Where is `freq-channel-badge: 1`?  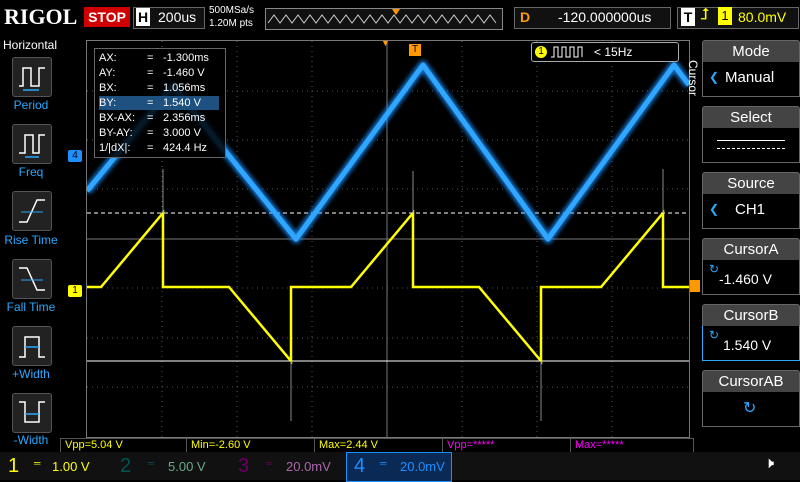 freq-channel-badge: 1 is located at coordinates (541, 52).